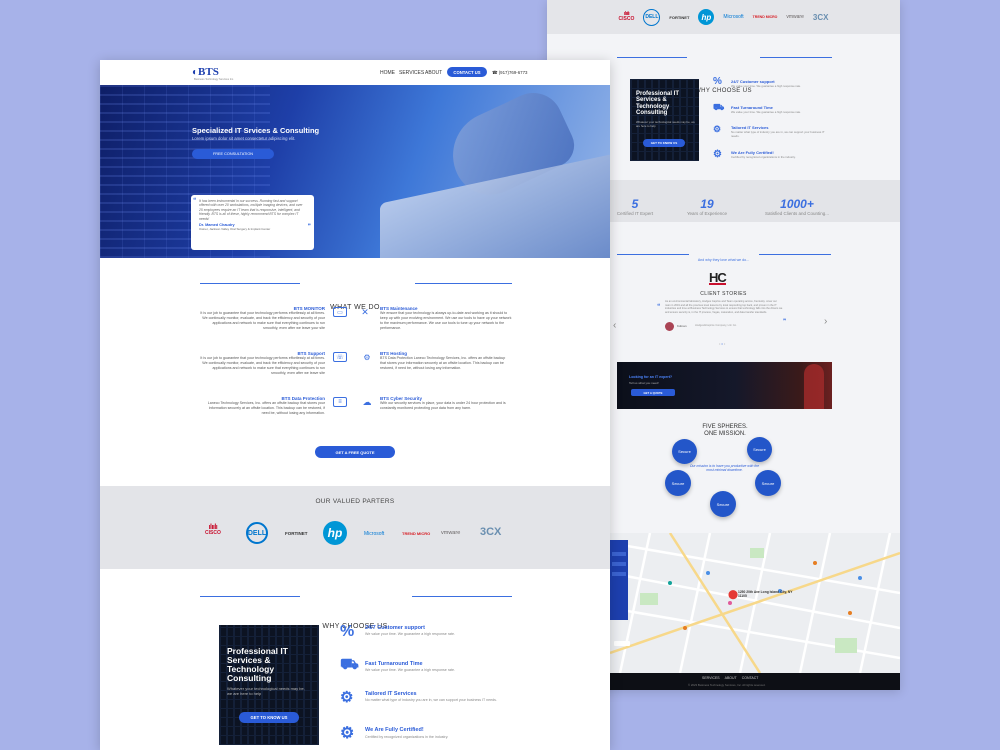 The height and width of the screenshot is (750, 1000). I want to click on footer-link-contact: CONTACT, so click(750, 678).